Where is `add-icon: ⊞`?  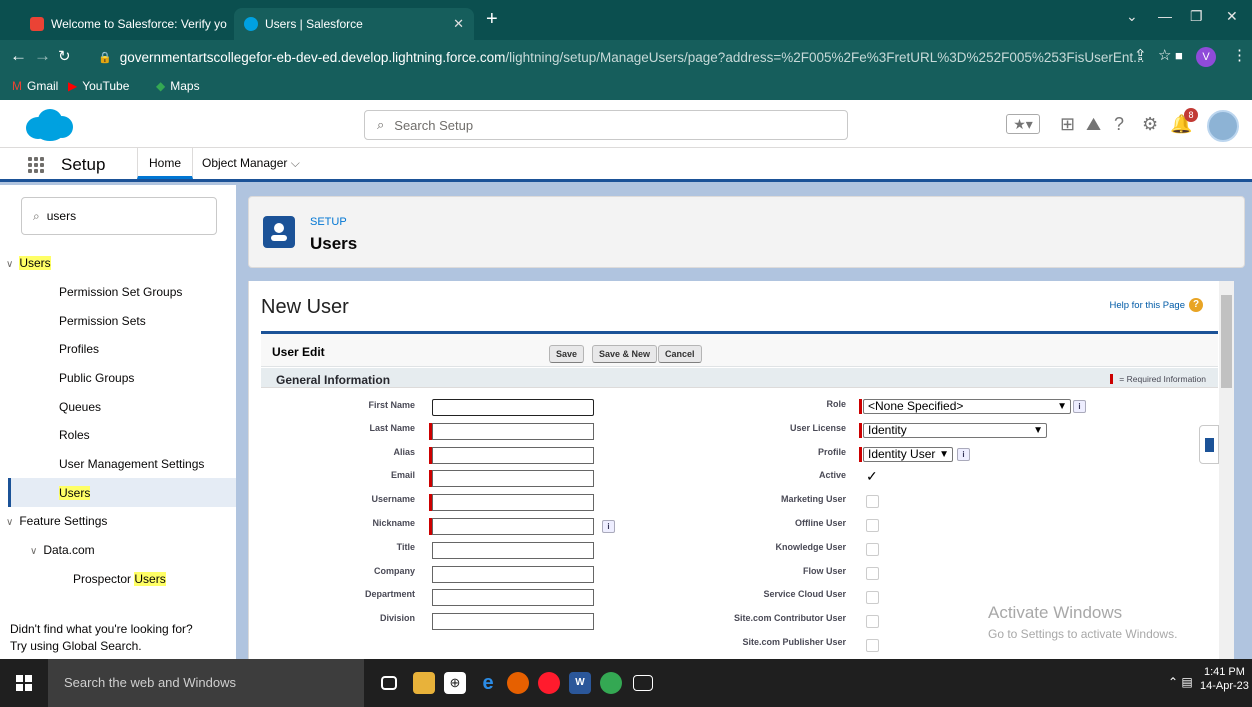 add-icon: ⊞ is located at coordinates (1067, 124).